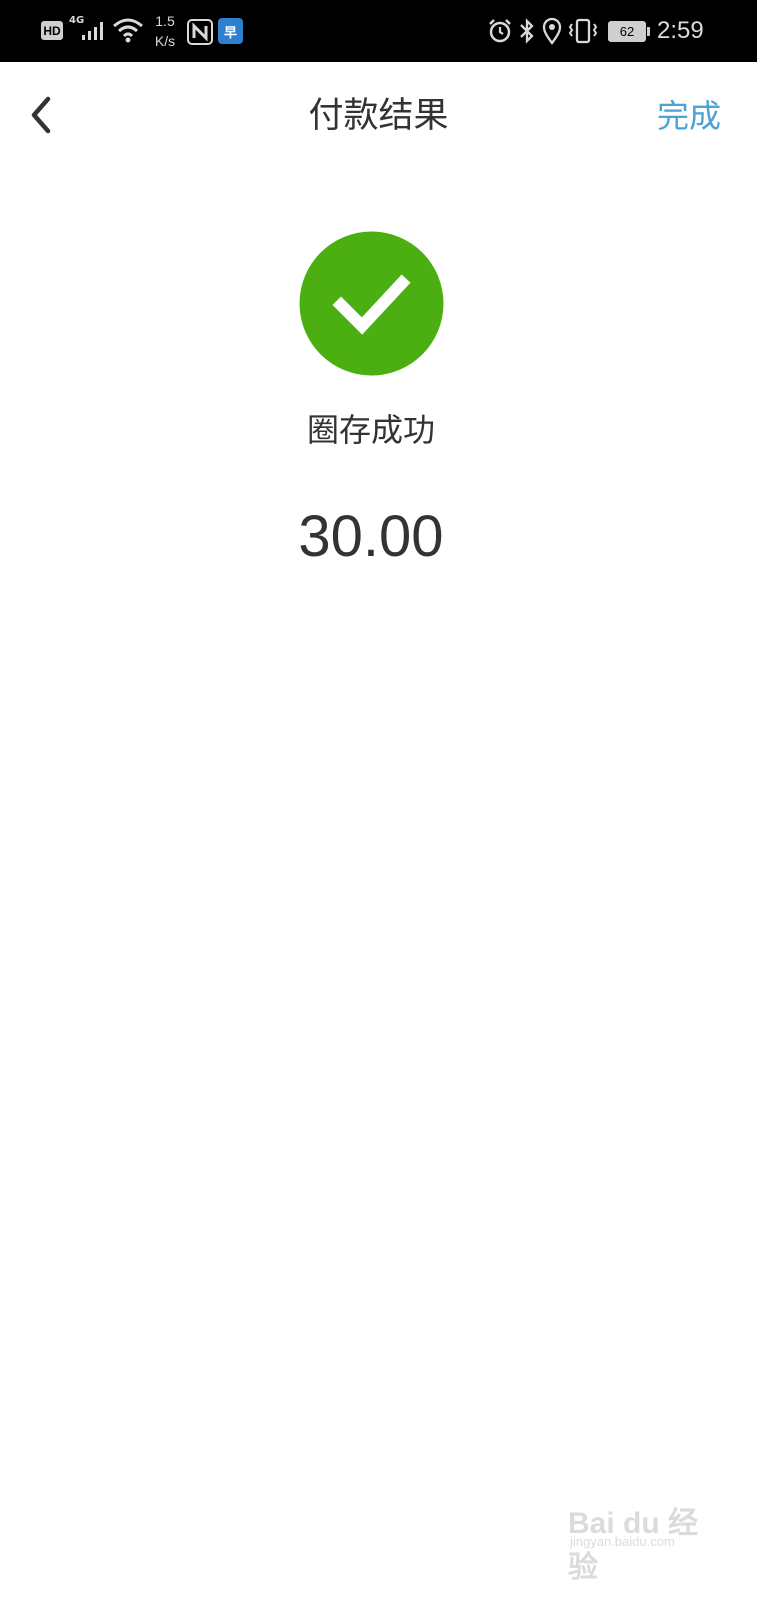  What do you see at coordinates (52, 30) in the screenshot?
I see `hd-icon: HD` at bounding box center [52, 30].